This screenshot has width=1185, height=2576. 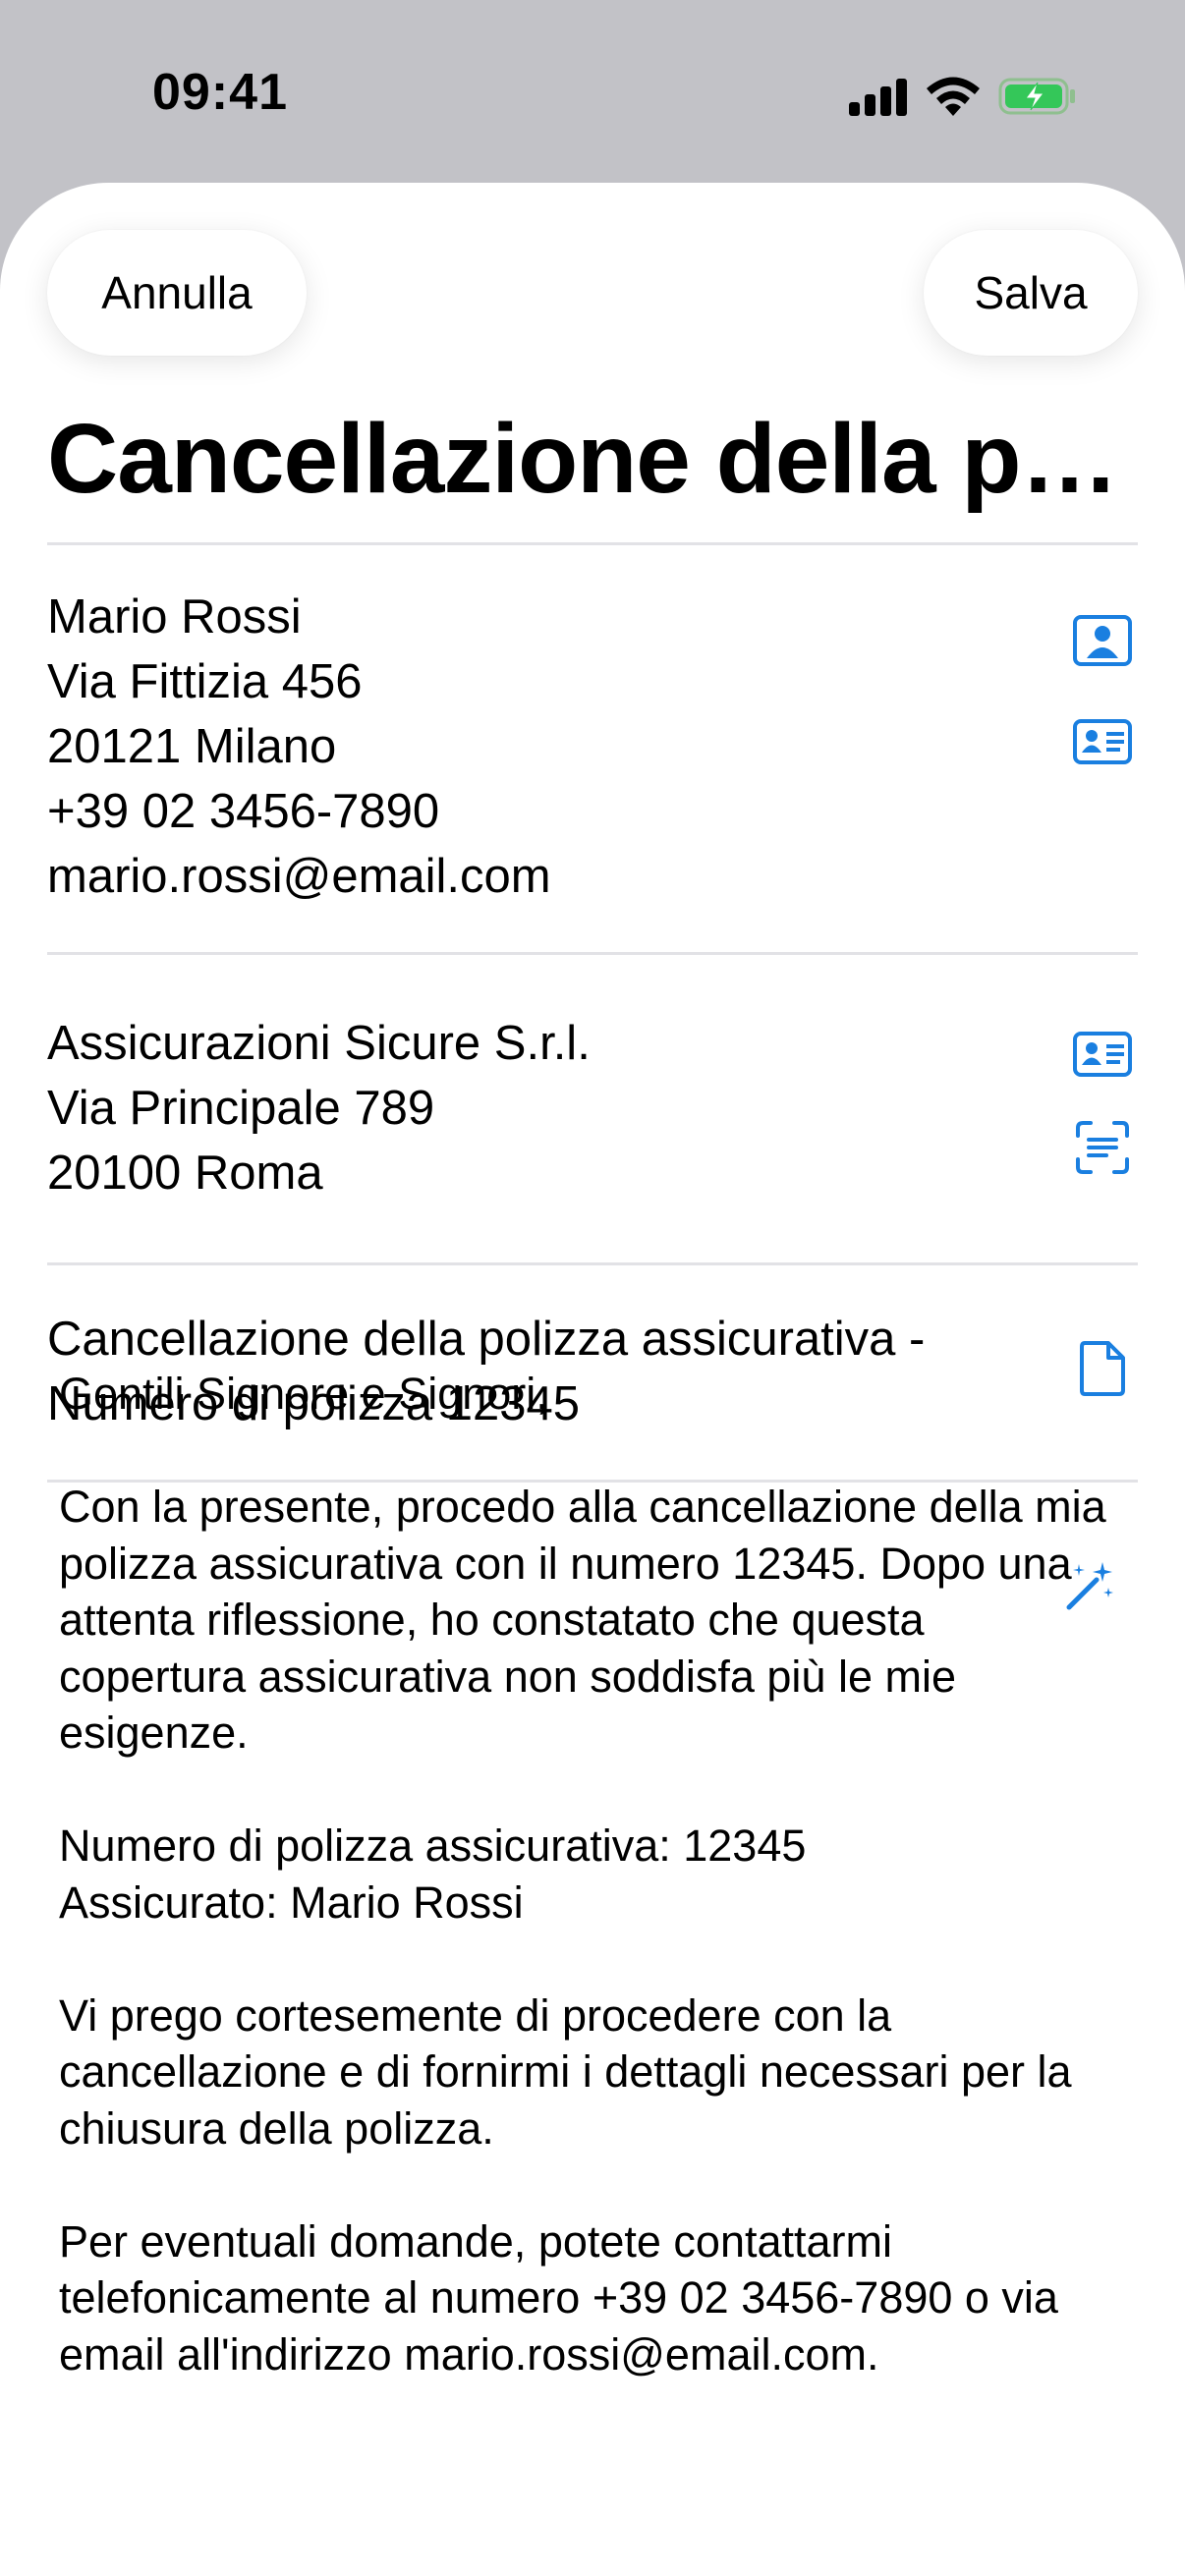 I want to click on letter-greeting: Gentili Signore e Signori,, so click(x=304, y=1394).